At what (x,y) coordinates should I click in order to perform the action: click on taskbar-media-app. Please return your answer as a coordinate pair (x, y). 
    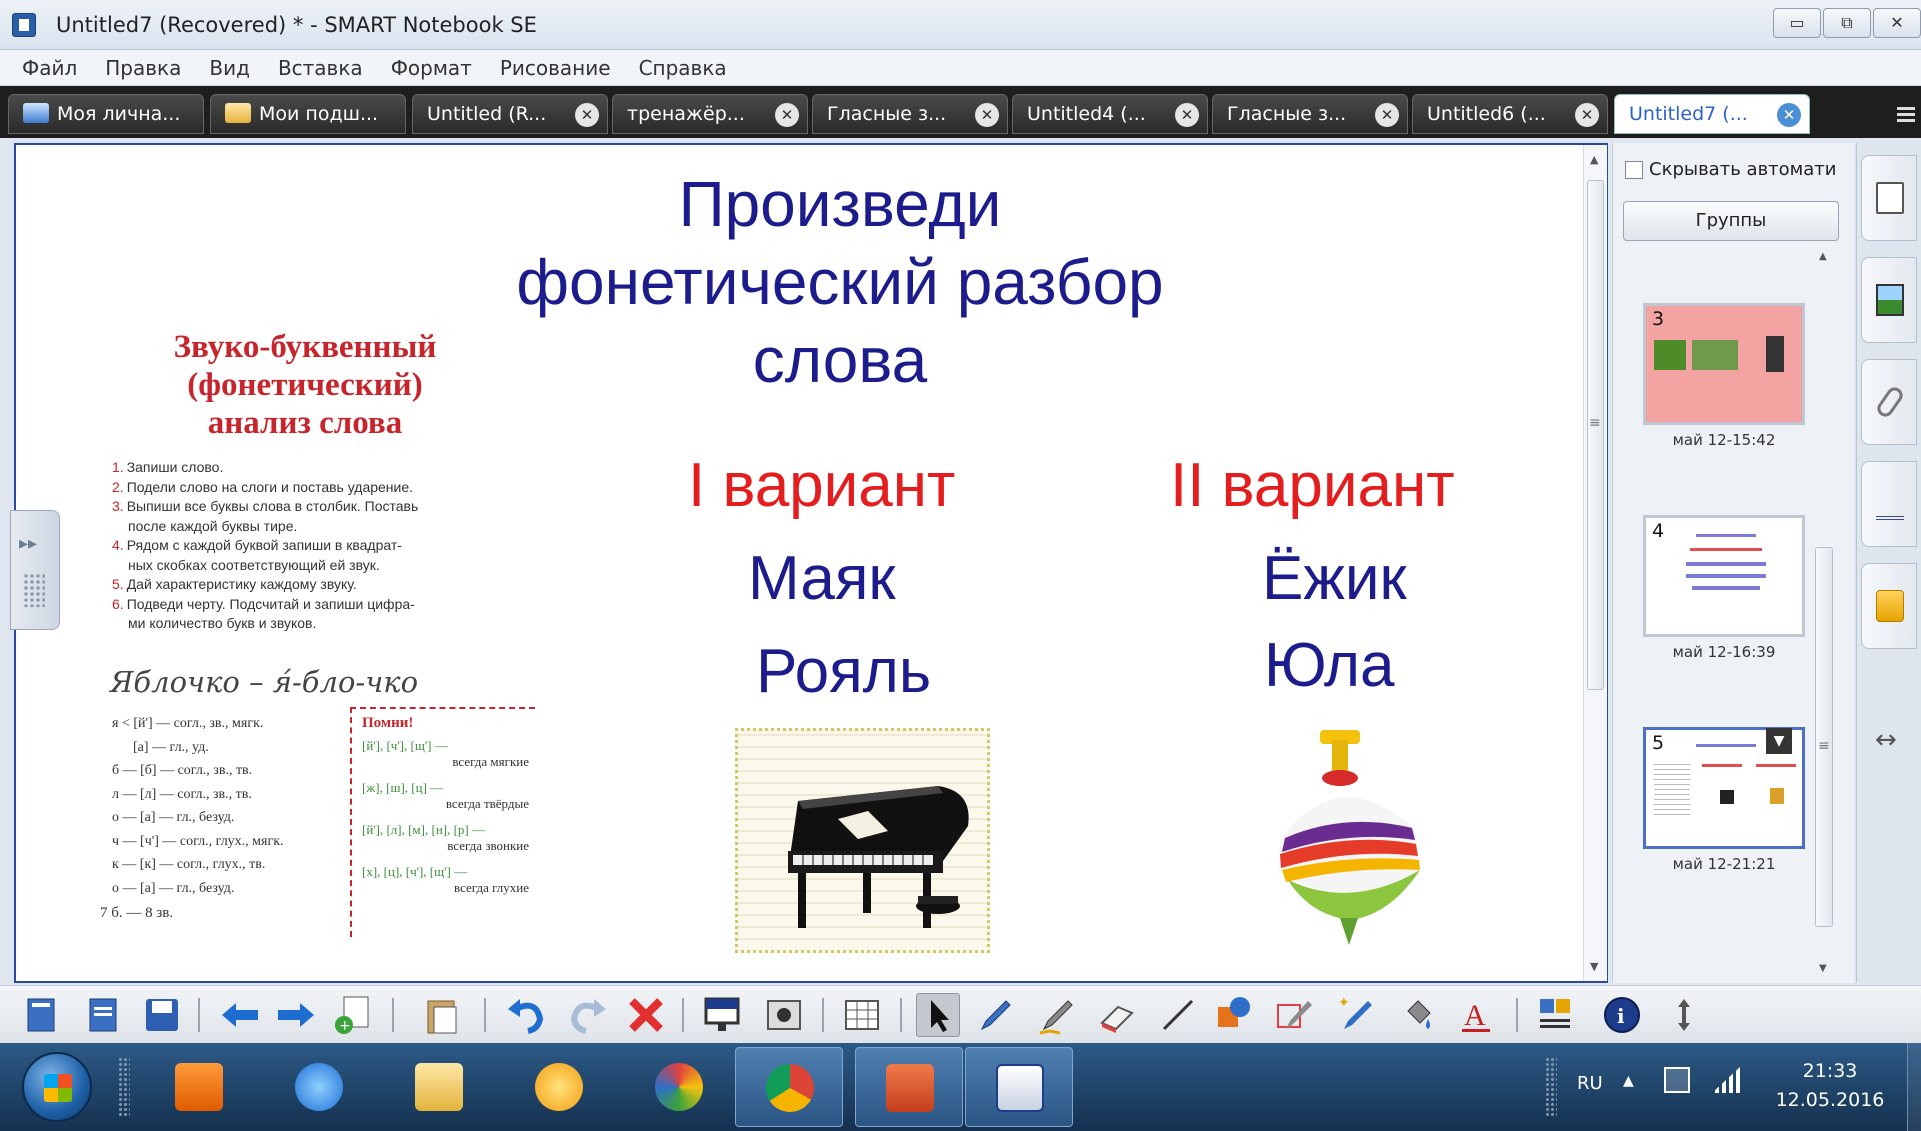
    Looking at the image, I should click on (199, 1087).